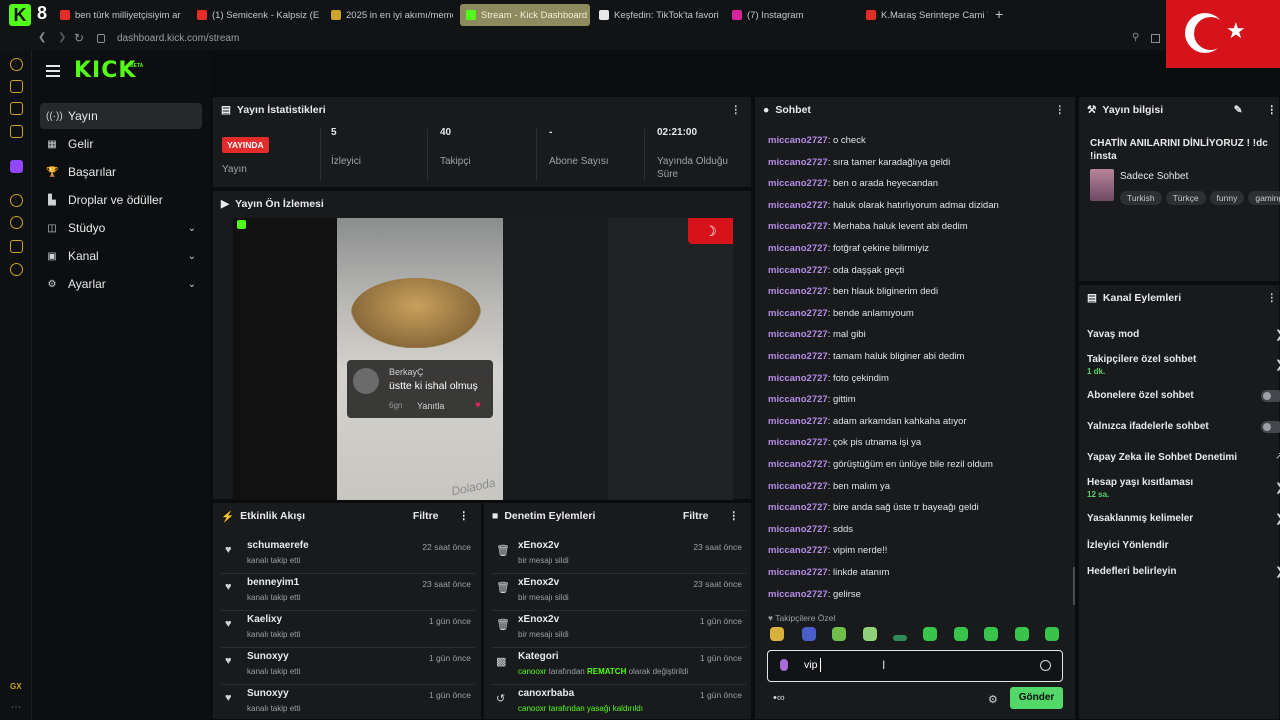 Image resolution: width=1280 pixels, height=720 pixels. I want to click on url-field: dashboard.kick.com/stream, so click(178, 38).